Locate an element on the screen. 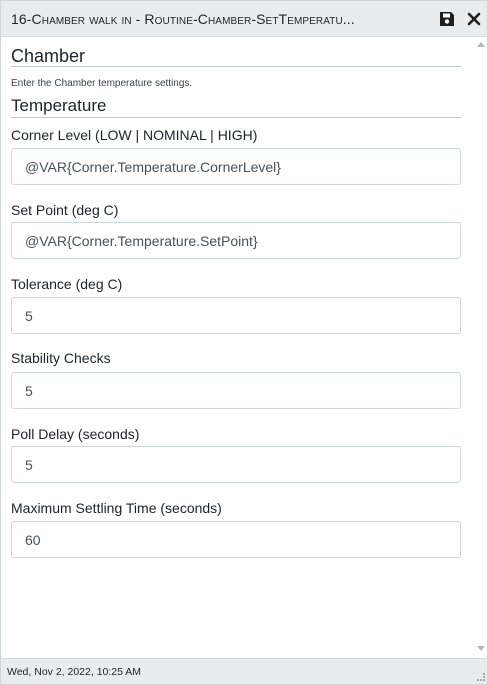 This screenshot has width=488, height=685. save-icon is located at coordinates (447, 19).